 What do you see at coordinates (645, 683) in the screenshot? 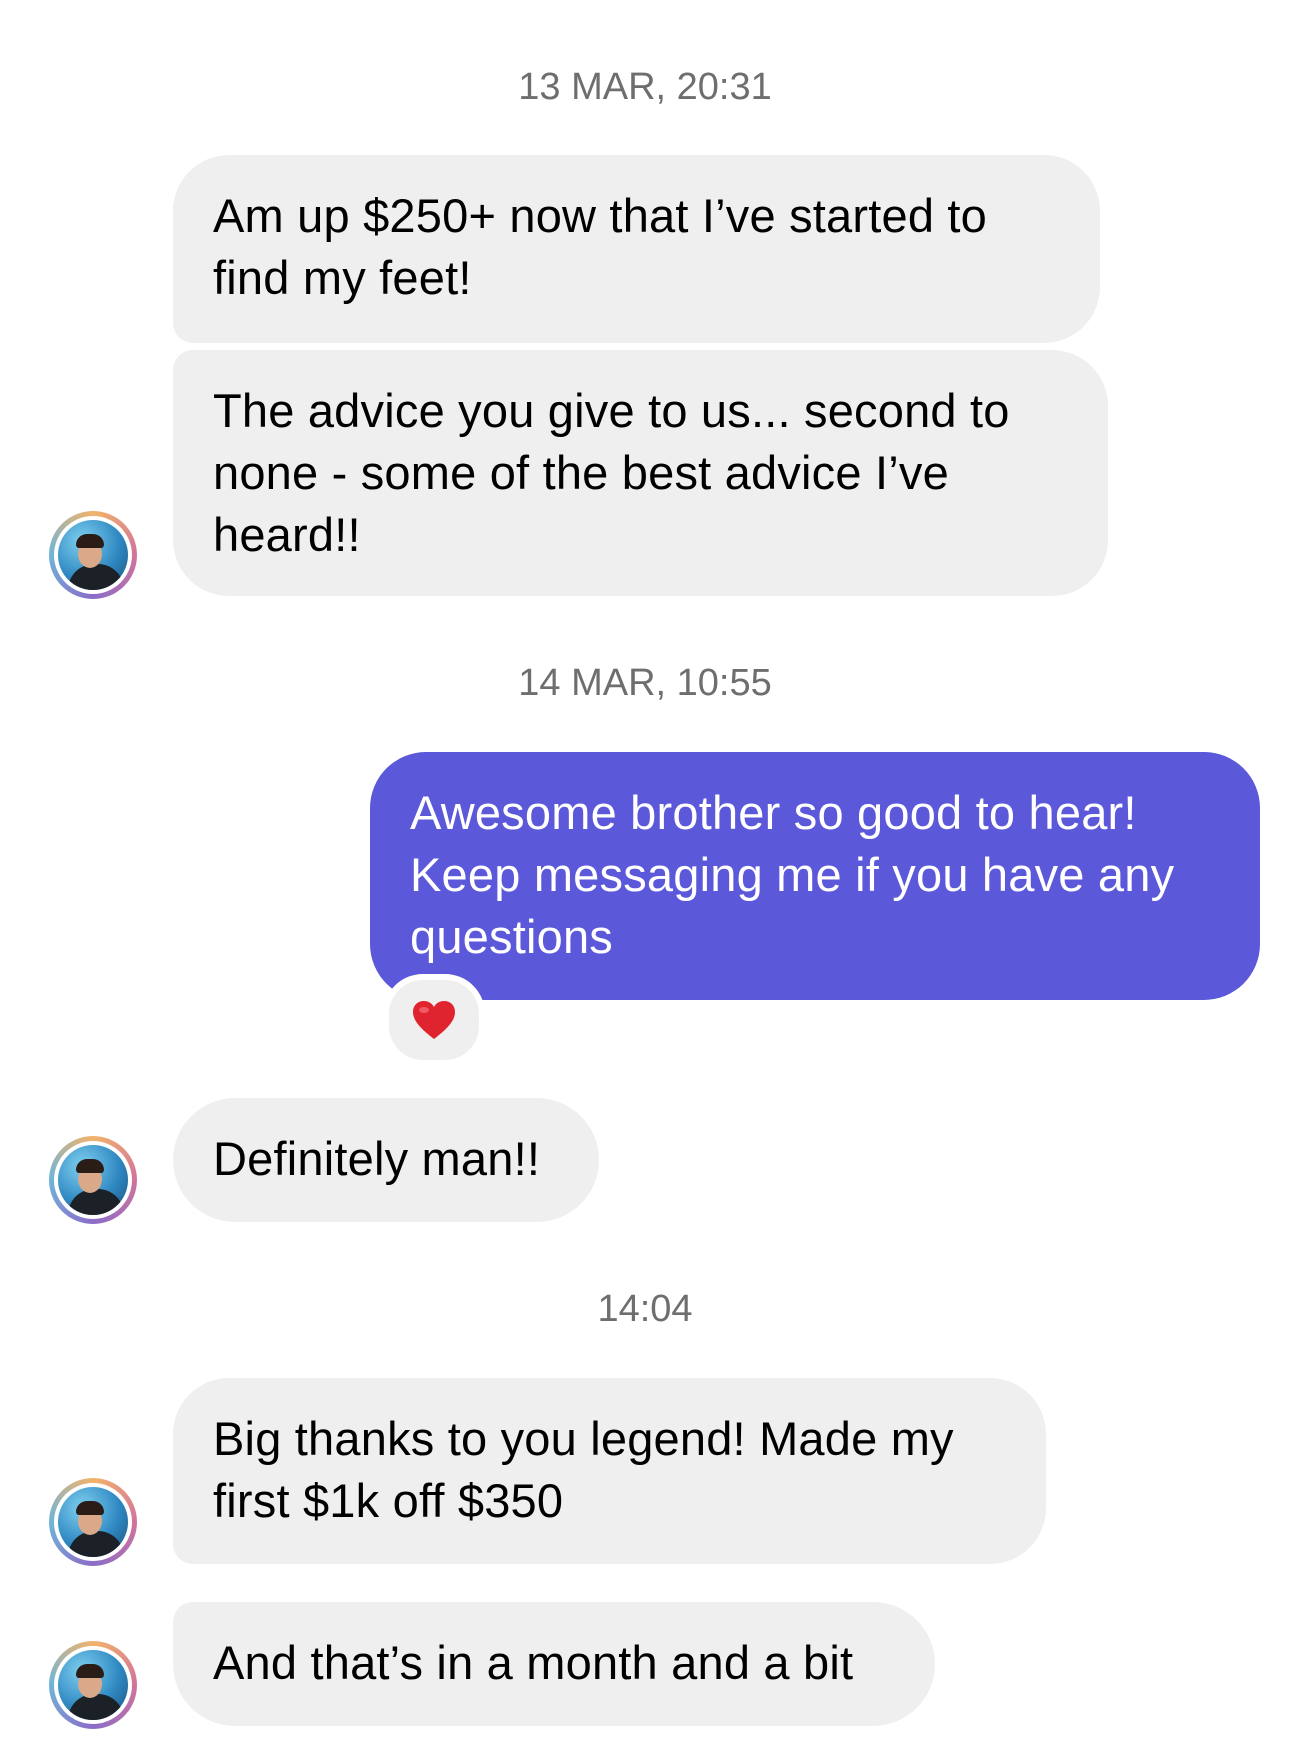
I see `timestamp: 14 MAR, 10:55` at bounding box center [645, 683].